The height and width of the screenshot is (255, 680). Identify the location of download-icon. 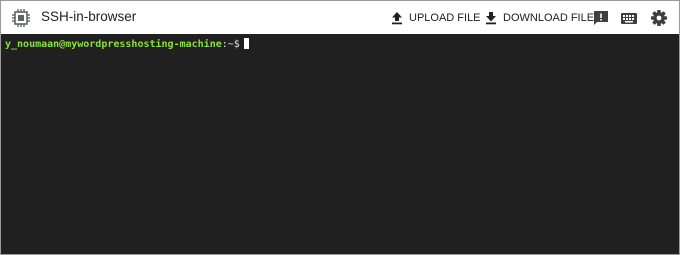
(491, 18).